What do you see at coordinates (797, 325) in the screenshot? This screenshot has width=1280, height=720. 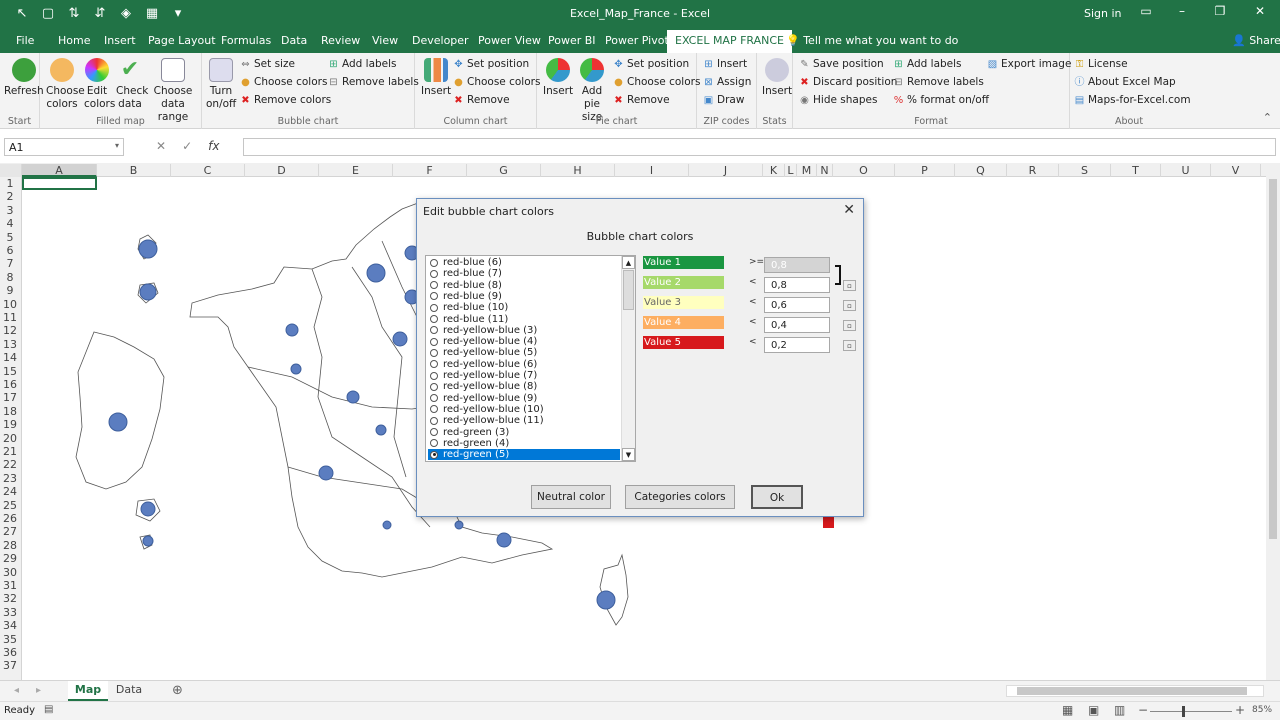 I see `threshold-input: 0,4` at bounding box center [797, 325].